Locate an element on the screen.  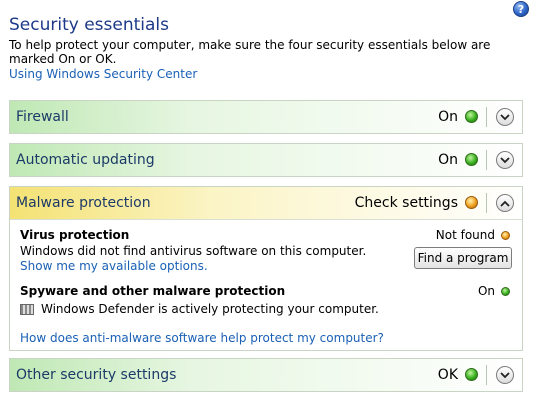
windows-defender-icon is located at coordinates (27, 309).